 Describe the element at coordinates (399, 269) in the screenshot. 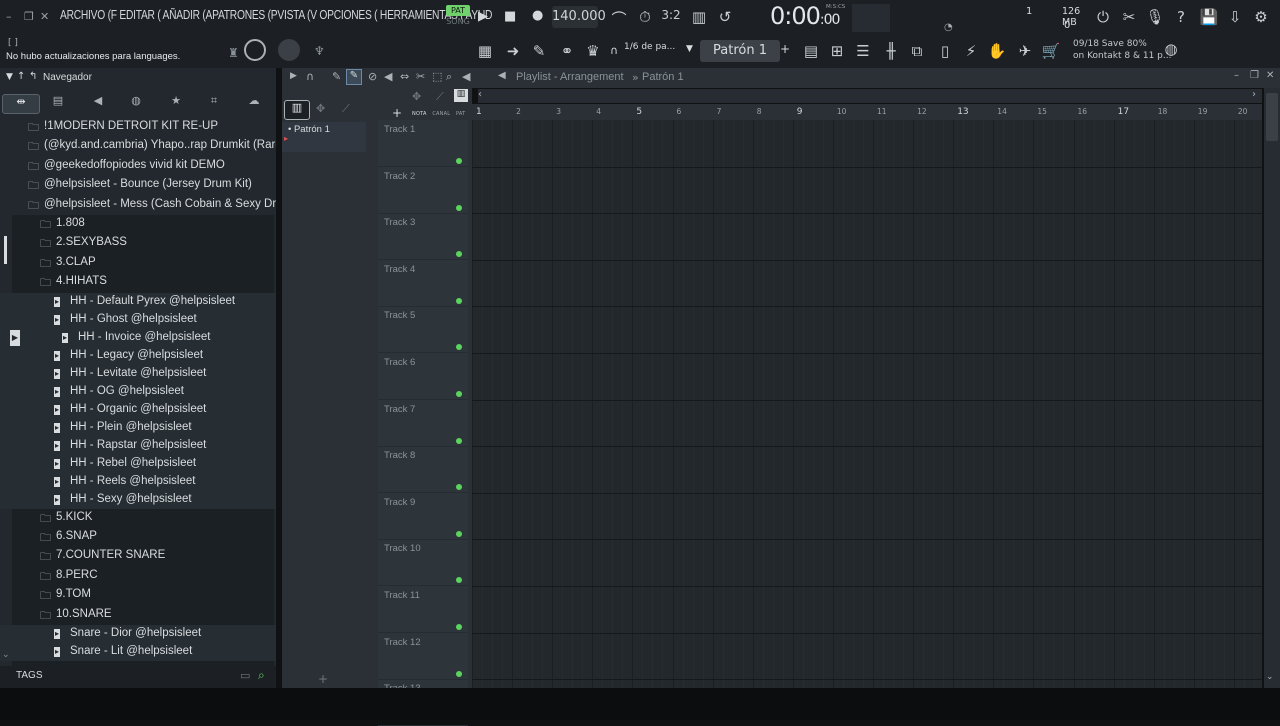

I see `track-label: Track 4` at that location.